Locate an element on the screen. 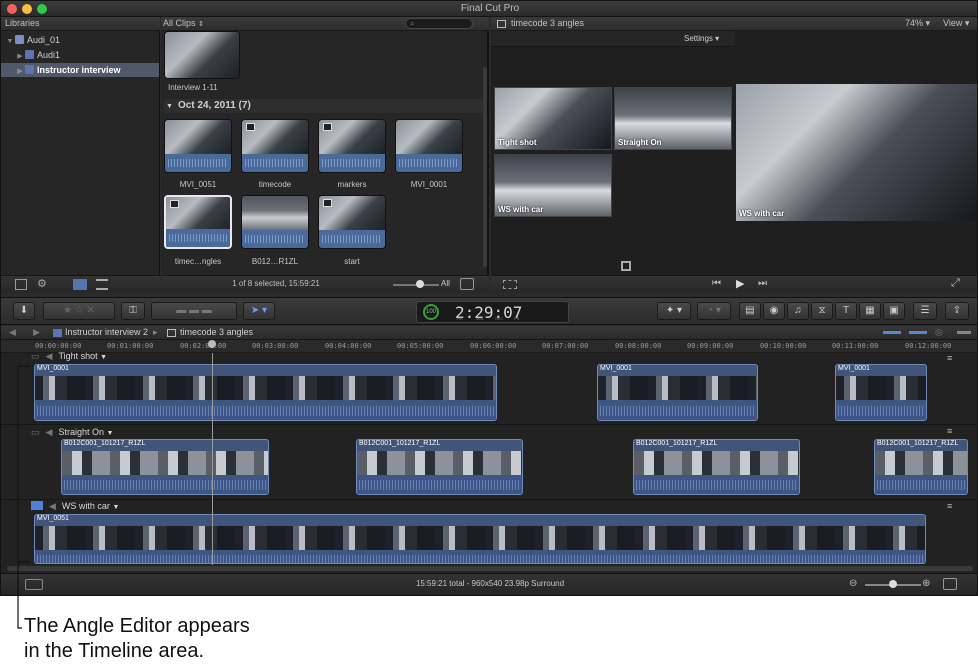 This screenshot has height=670, width=978. callout-bracket is located at coordinates (23, 497).